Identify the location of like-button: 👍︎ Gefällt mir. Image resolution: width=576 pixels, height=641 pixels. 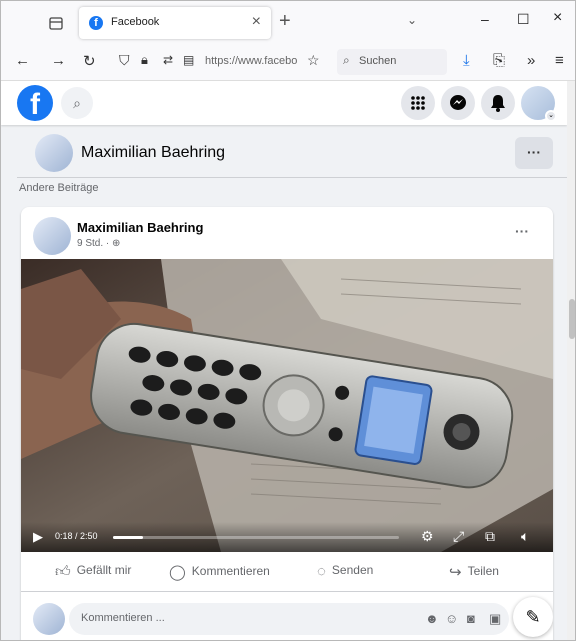
(93, 572).